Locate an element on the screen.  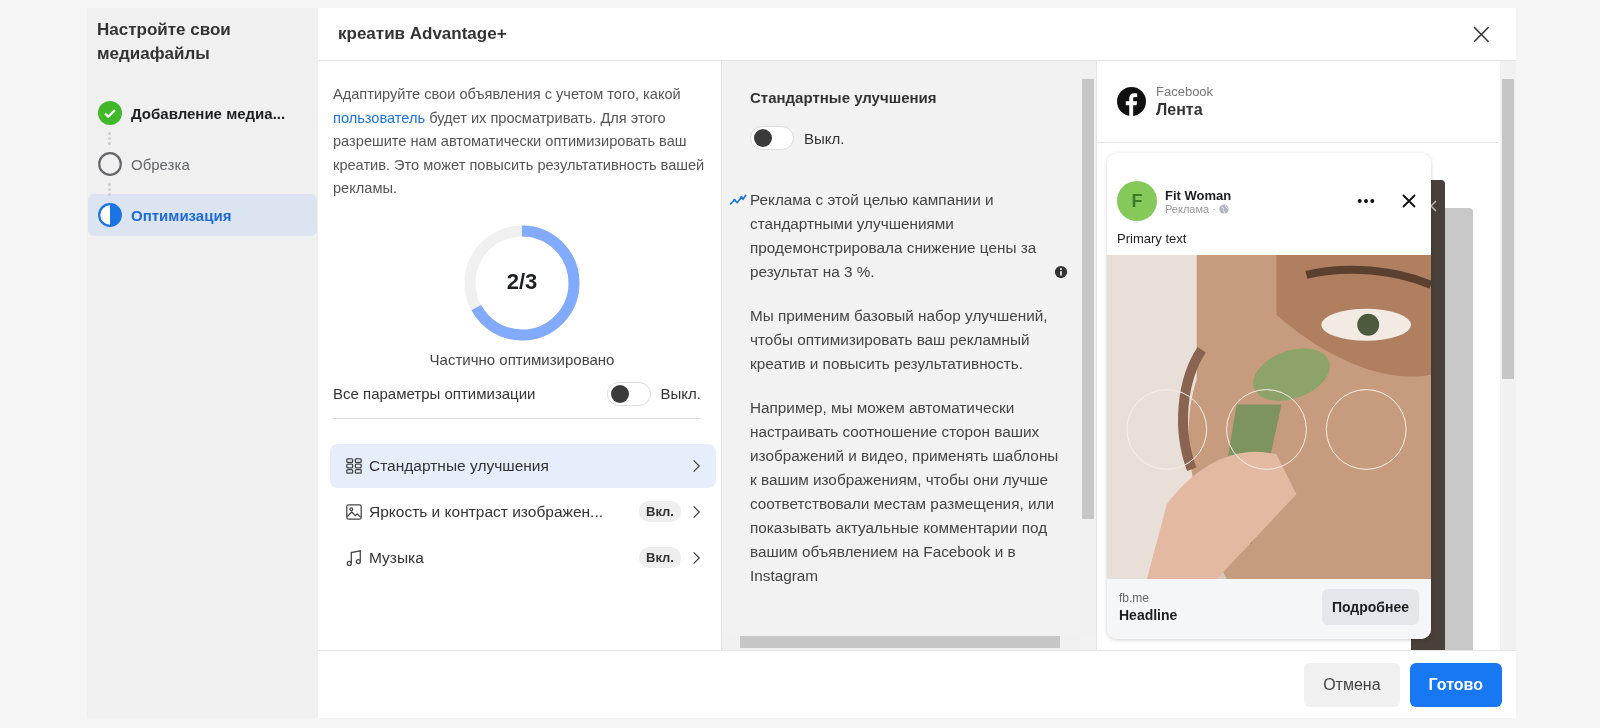
description-paragraph: Мы применим базовый набор улучшений, чтобы оптимизировать ваш рекламный креатив и повысить результативность. is located at coordinates (899, 340).